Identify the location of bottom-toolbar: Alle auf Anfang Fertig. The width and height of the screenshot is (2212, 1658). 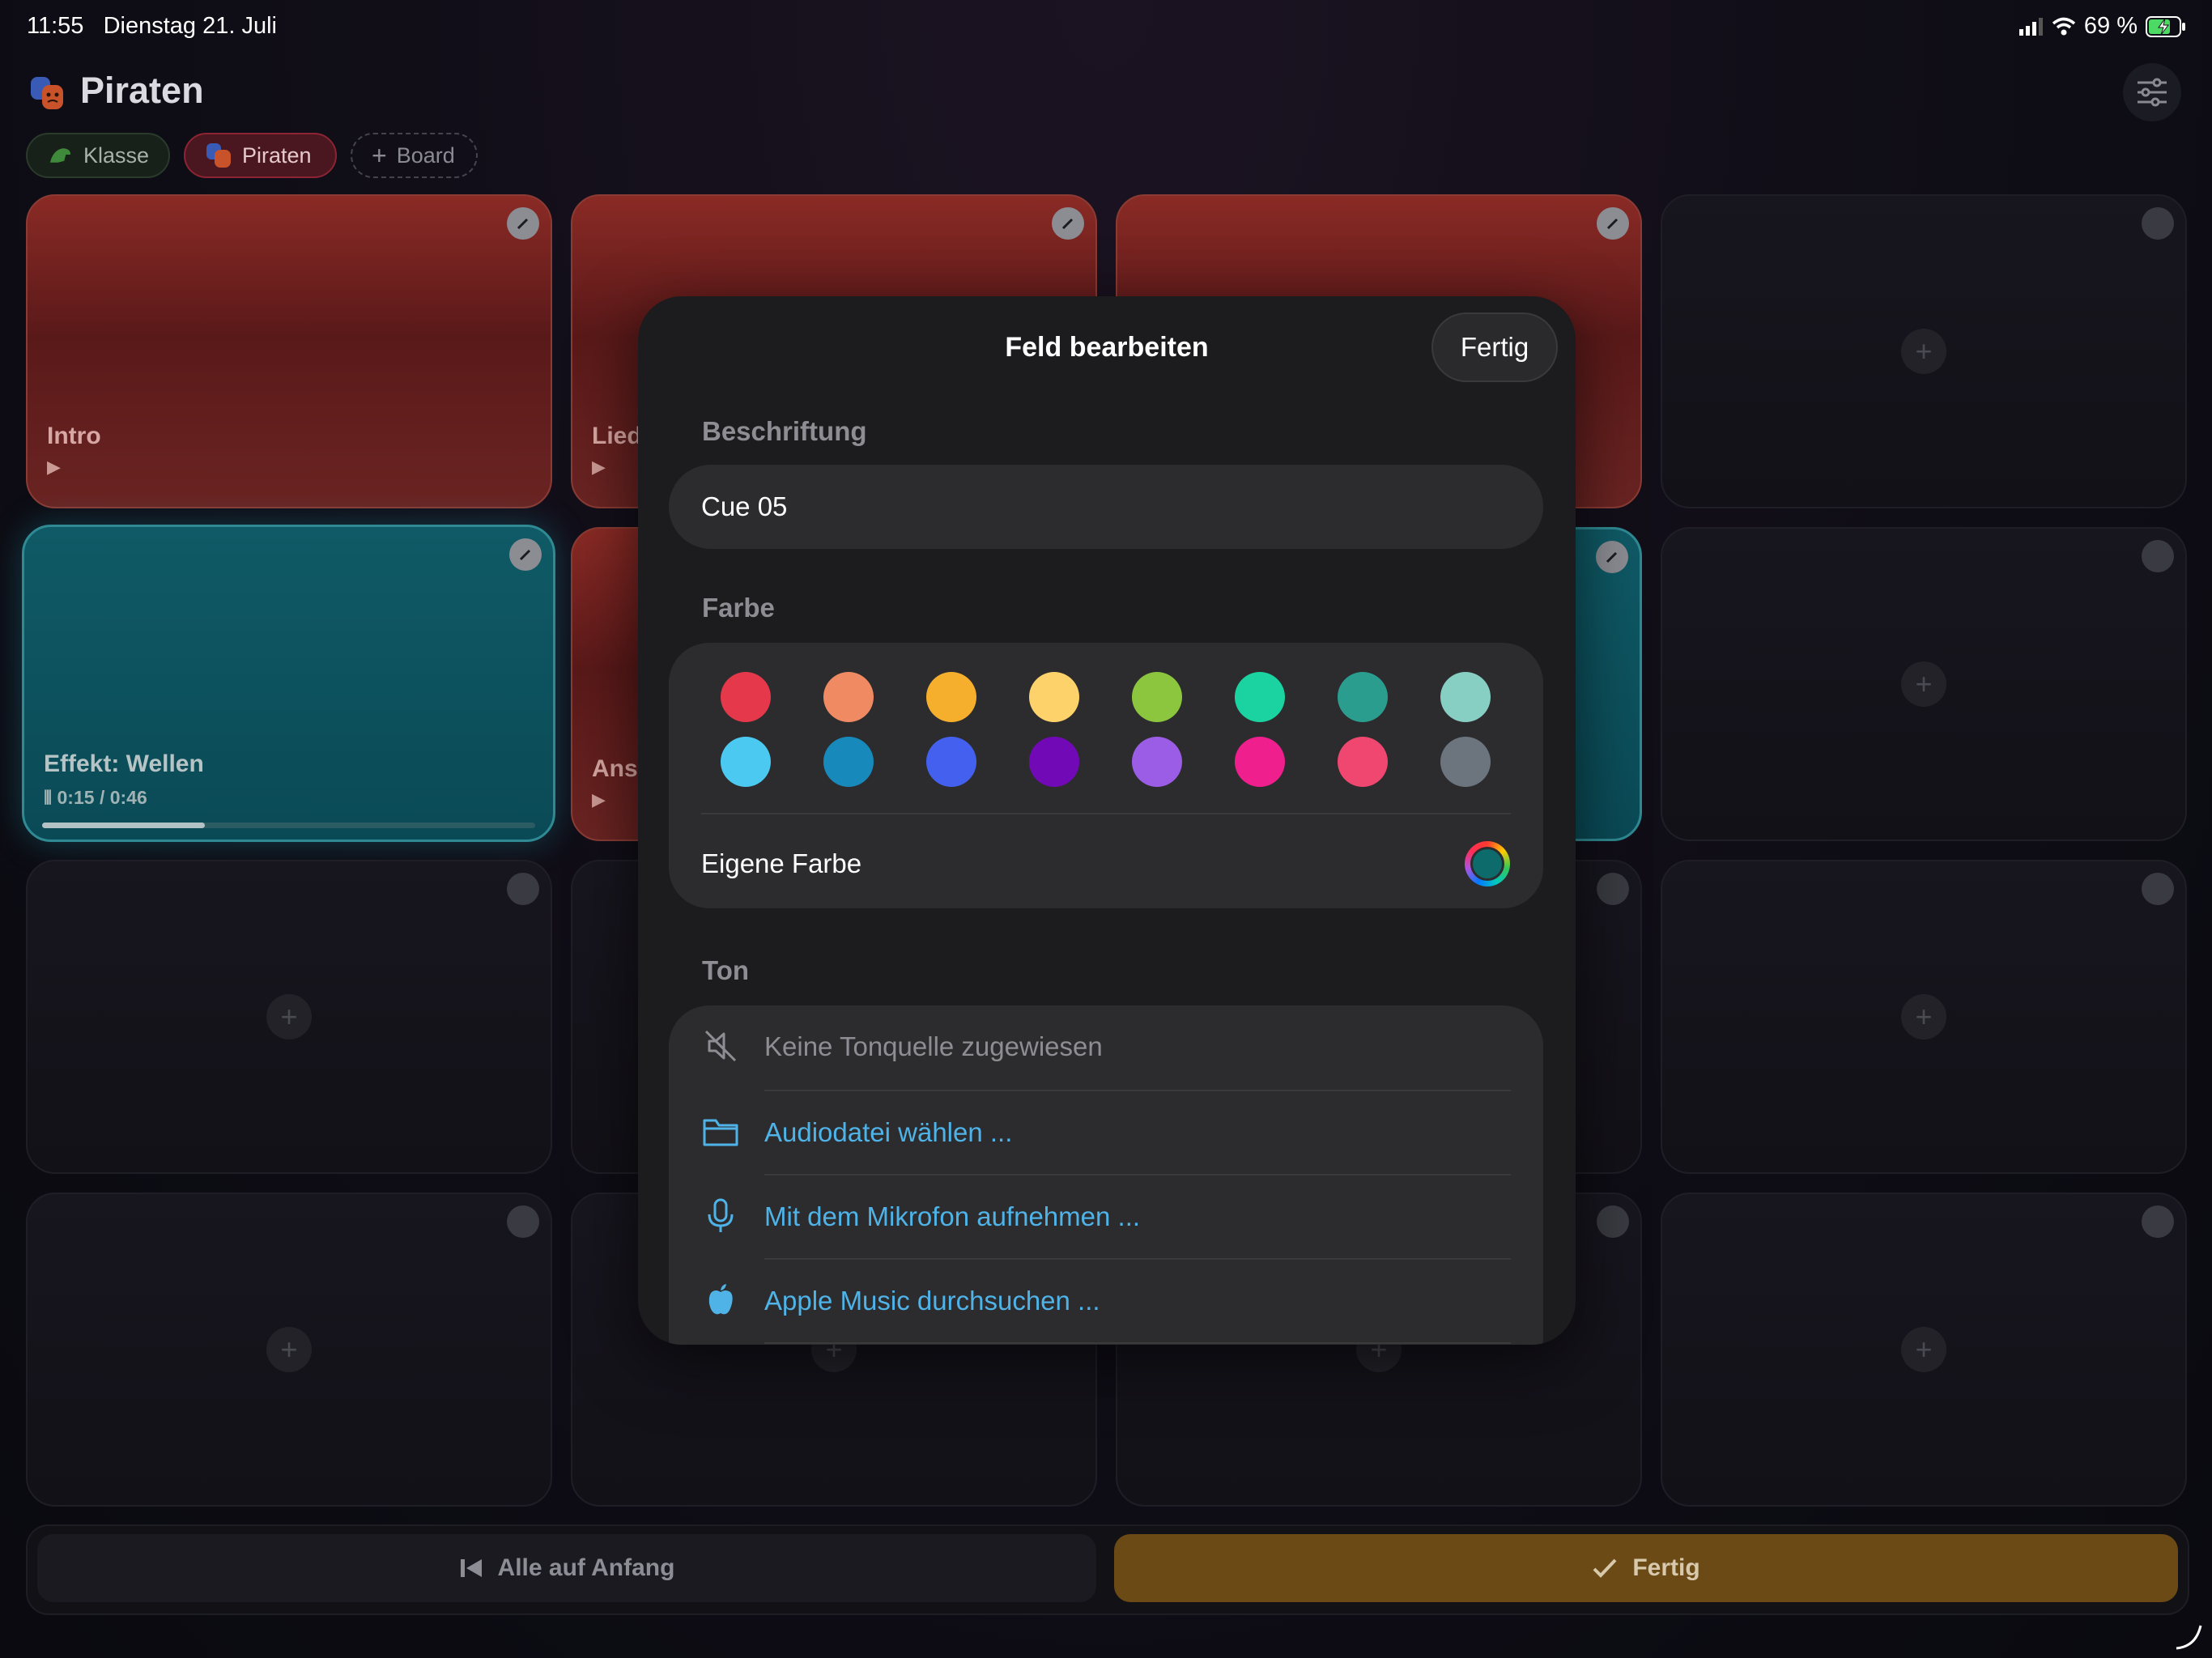
(1107, 1569).